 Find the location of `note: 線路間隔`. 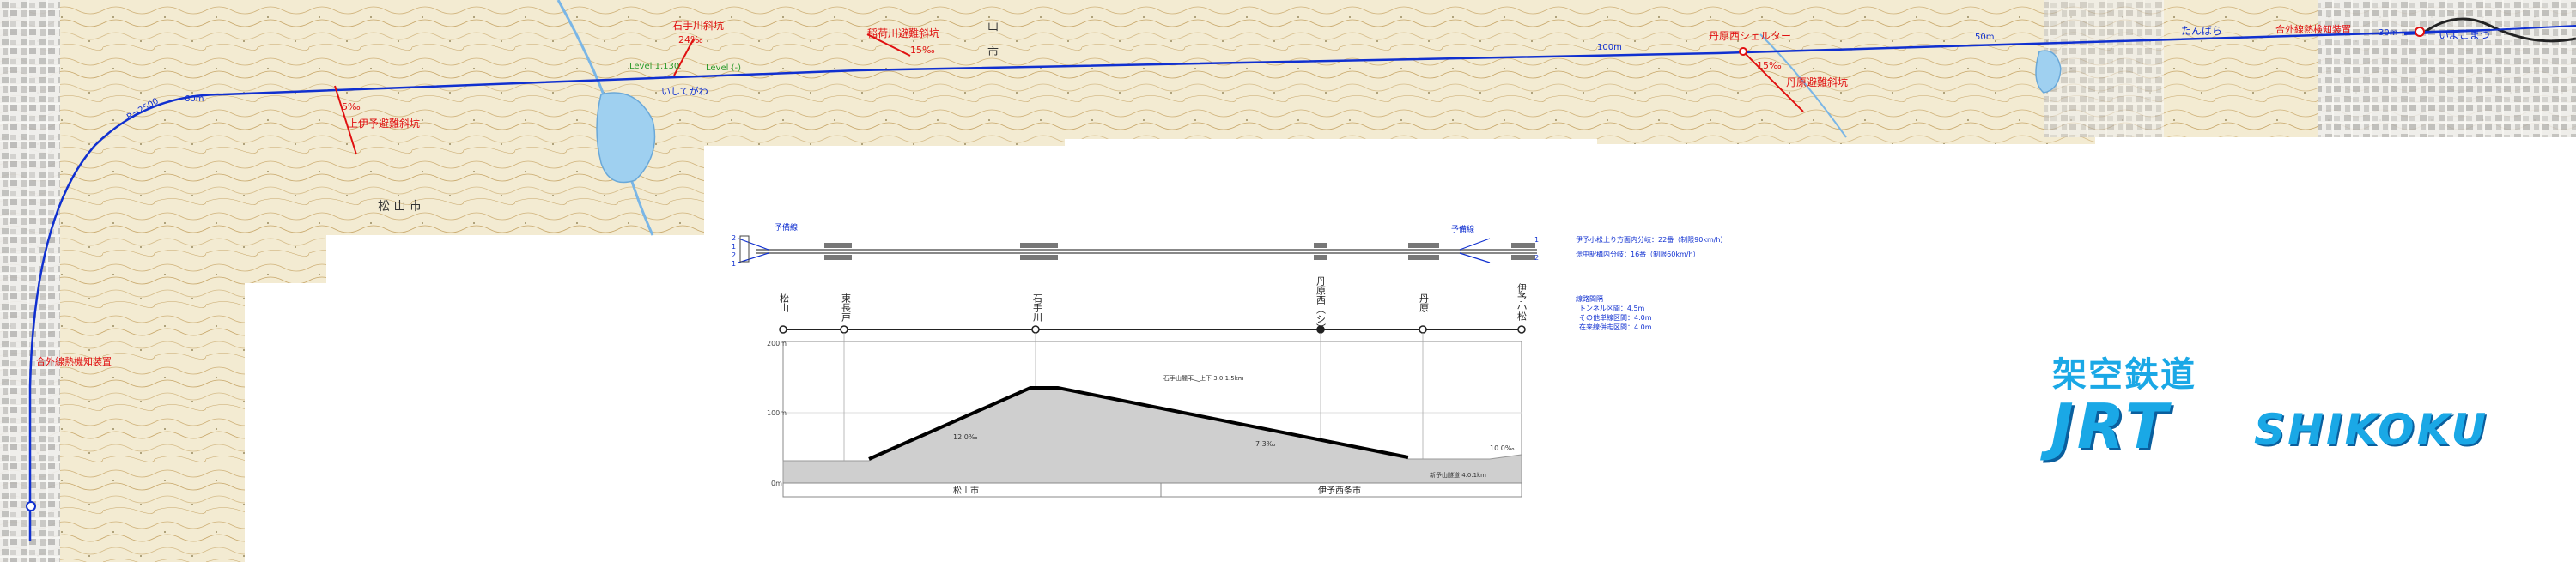

note: 線路間隔 is located at coordinates (1590, 298).